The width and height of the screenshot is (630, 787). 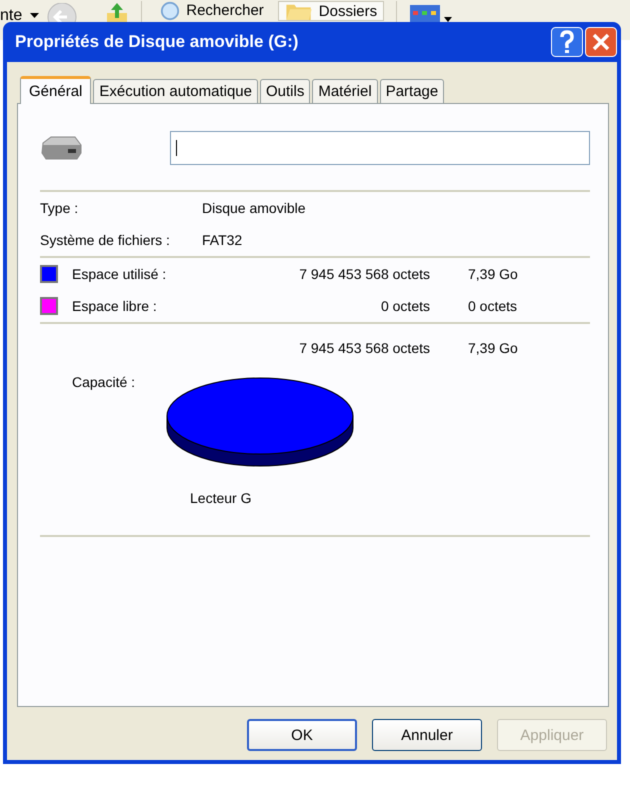 I want to click on capacity-label: Capacité :, so click(x=104, y=382).